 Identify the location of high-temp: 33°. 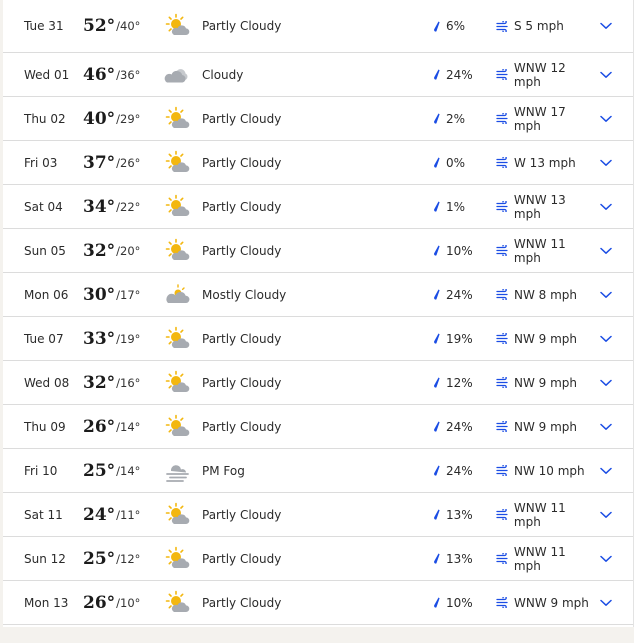
(99, 338).